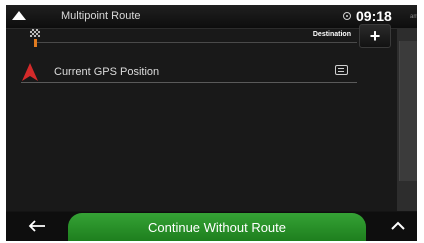  What do you see at coordinates (37, 226) in the screenshot?
I see `back-arrow-icon` at bounding box center [37, 226].